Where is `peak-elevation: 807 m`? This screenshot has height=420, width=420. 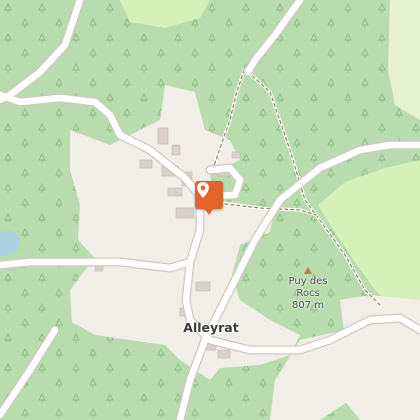 peak-elevation: 807 m is located at coordinates (307, 305).